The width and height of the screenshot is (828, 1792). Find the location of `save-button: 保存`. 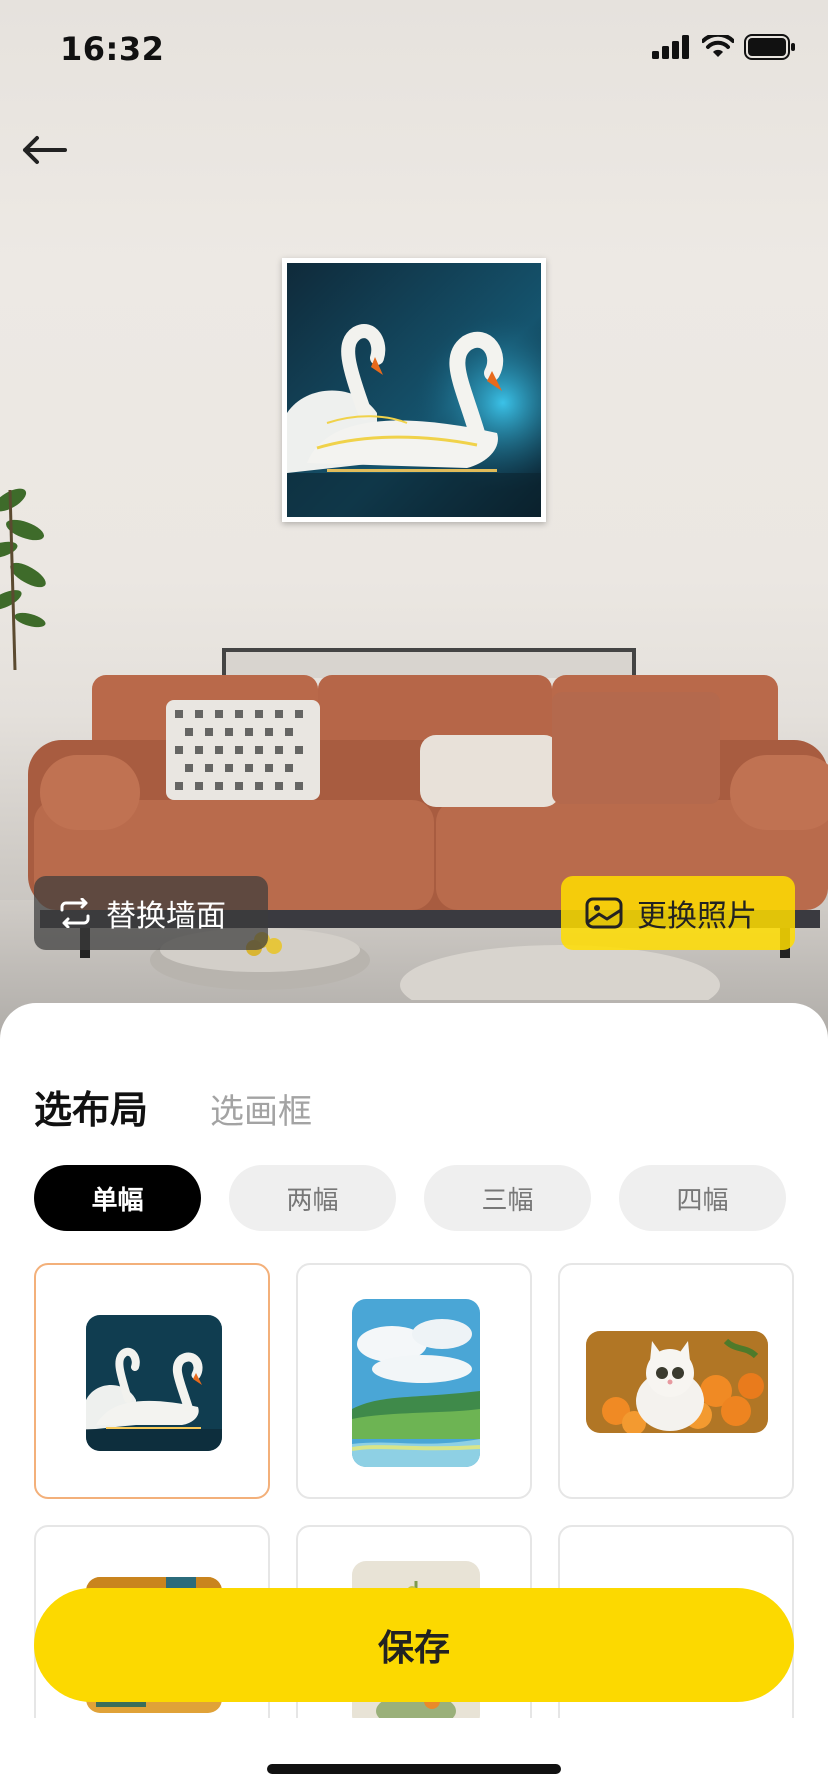

save-button: 保存 is located at coordinates (414, 1645).